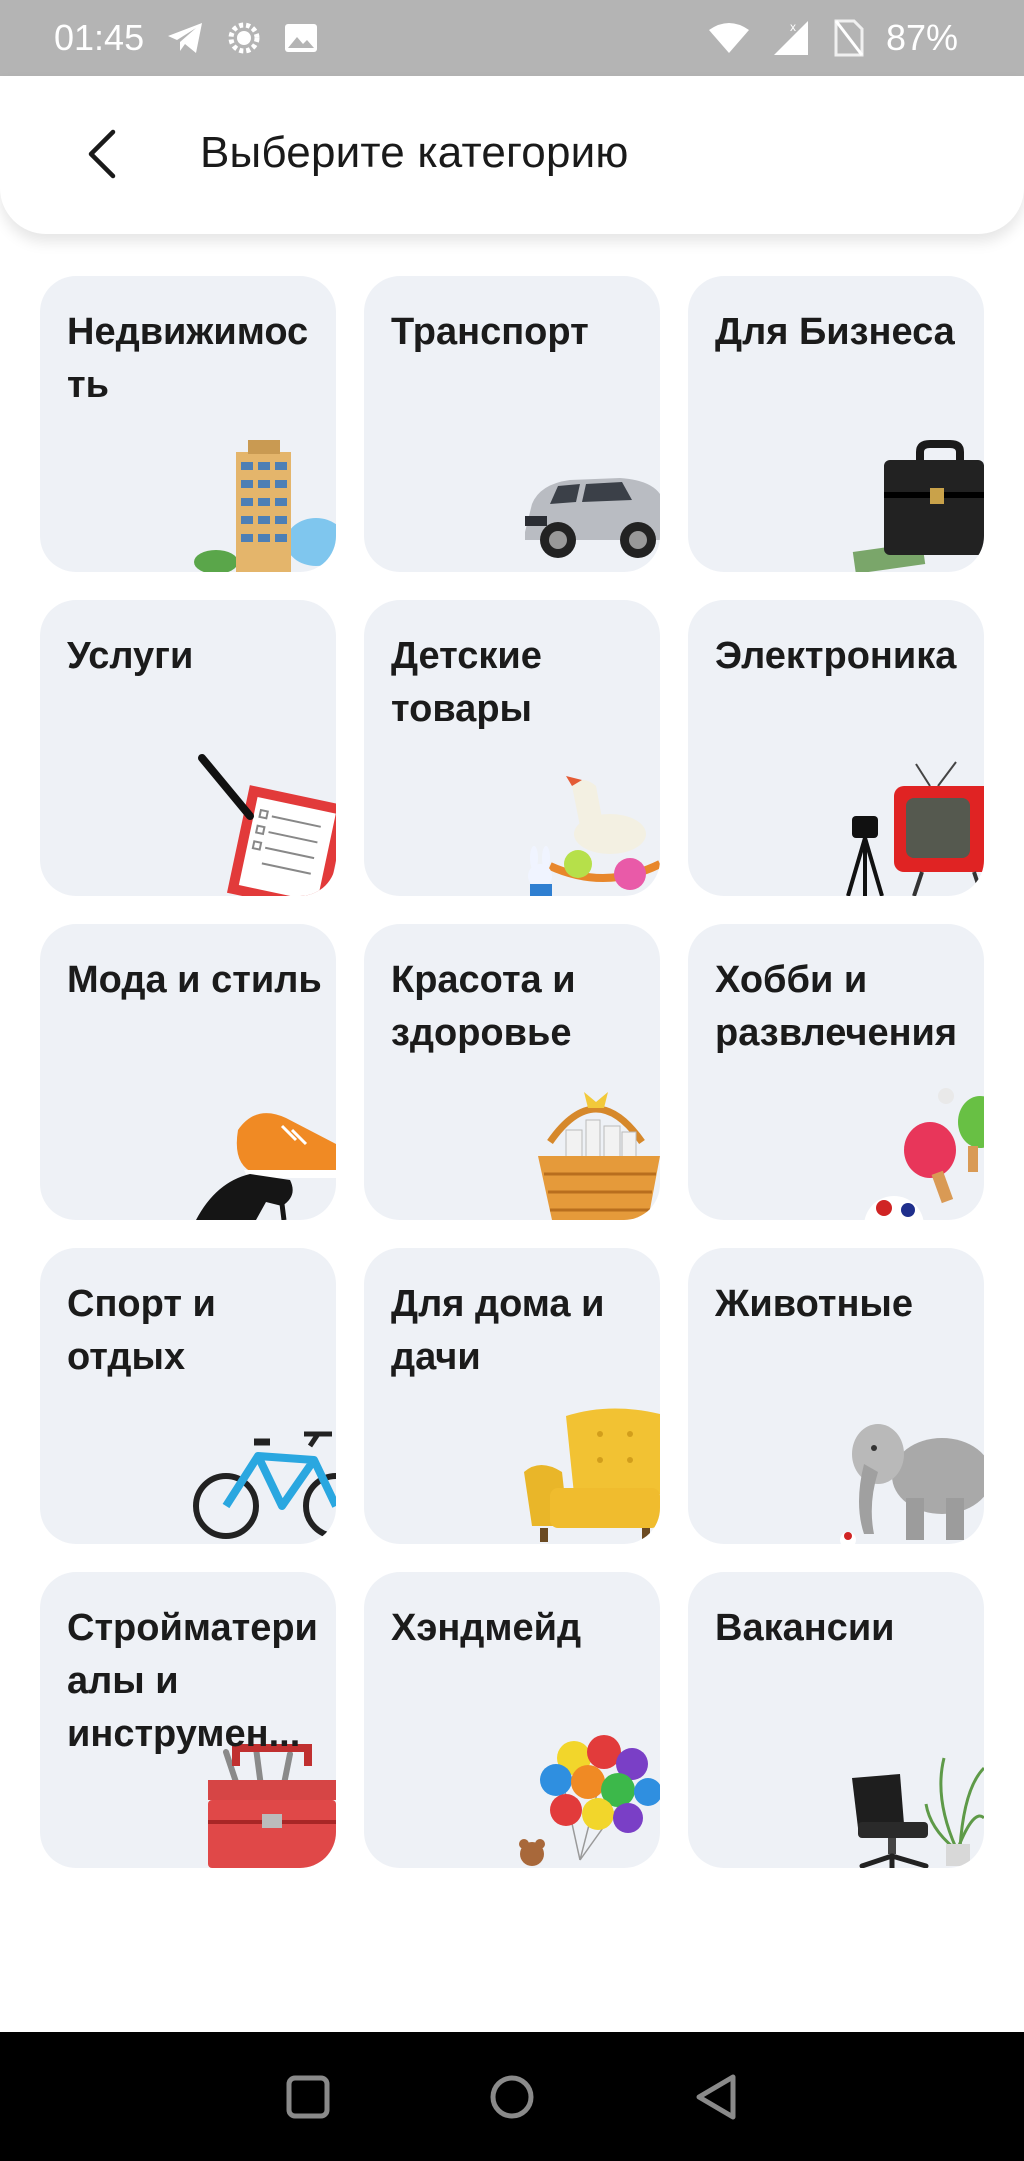  What do you see at coordinates (833, 38) in the screenshot?
I see `status-bar-right: x 87%` at bounding box center [833, 38].